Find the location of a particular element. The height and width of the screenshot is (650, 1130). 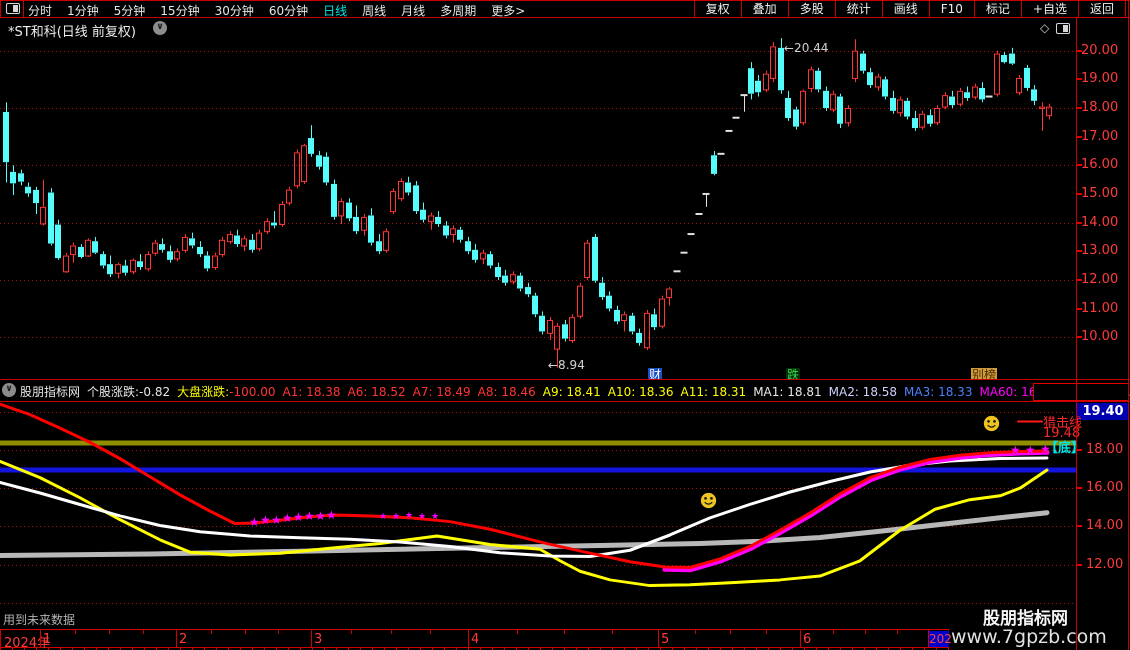

indicator-item: A1: 18.38 is located at coordinates (311, 392).